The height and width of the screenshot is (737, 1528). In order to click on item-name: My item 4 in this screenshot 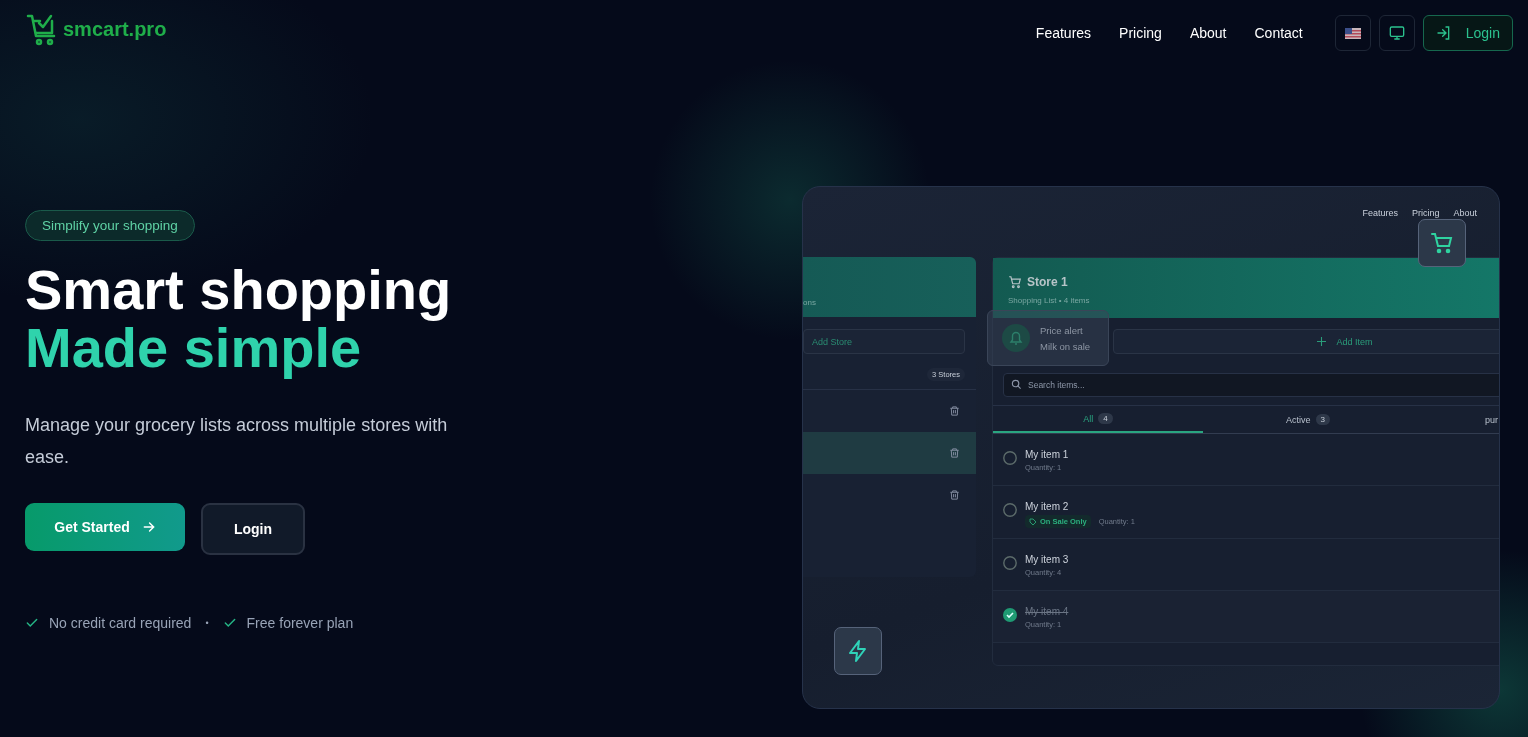, I will do `click(1047, 611)`.